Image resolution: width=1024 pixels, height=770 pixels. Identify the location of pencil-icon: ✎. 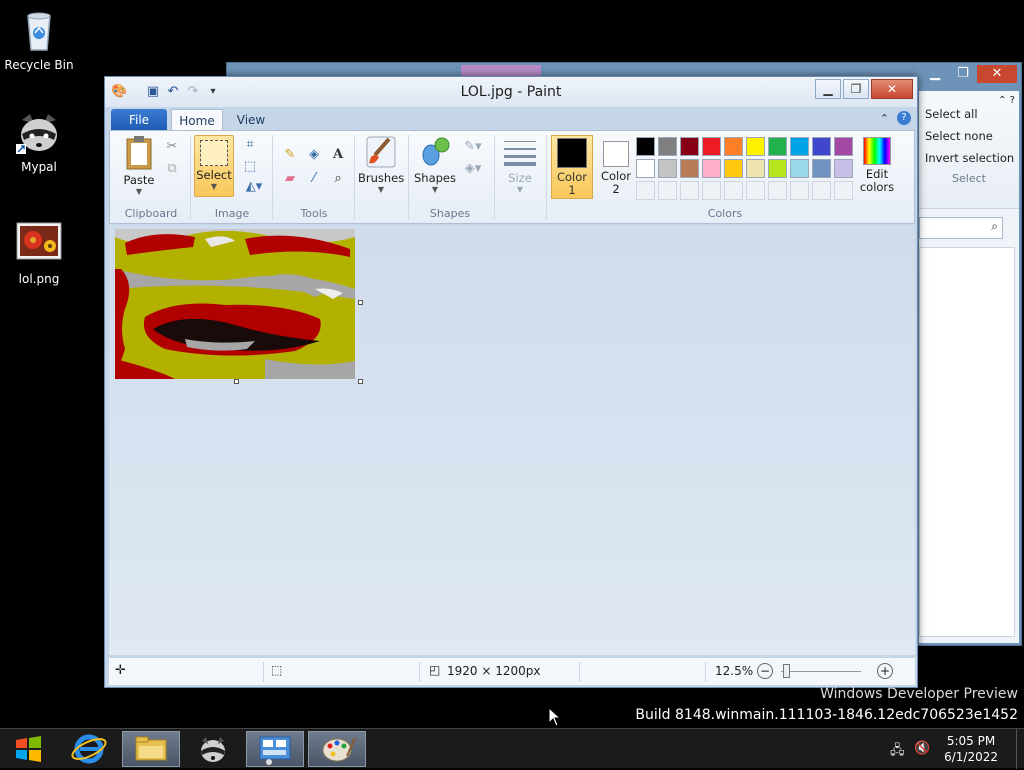
(290, 155).